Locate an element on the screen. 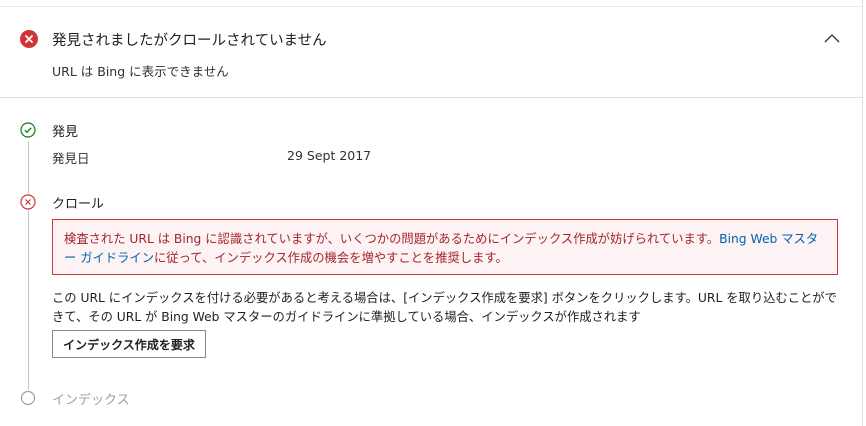 Image resolution: width=866 pixels, height=426 pixels. empty-circle-icon is located at coordinates (28, 398).